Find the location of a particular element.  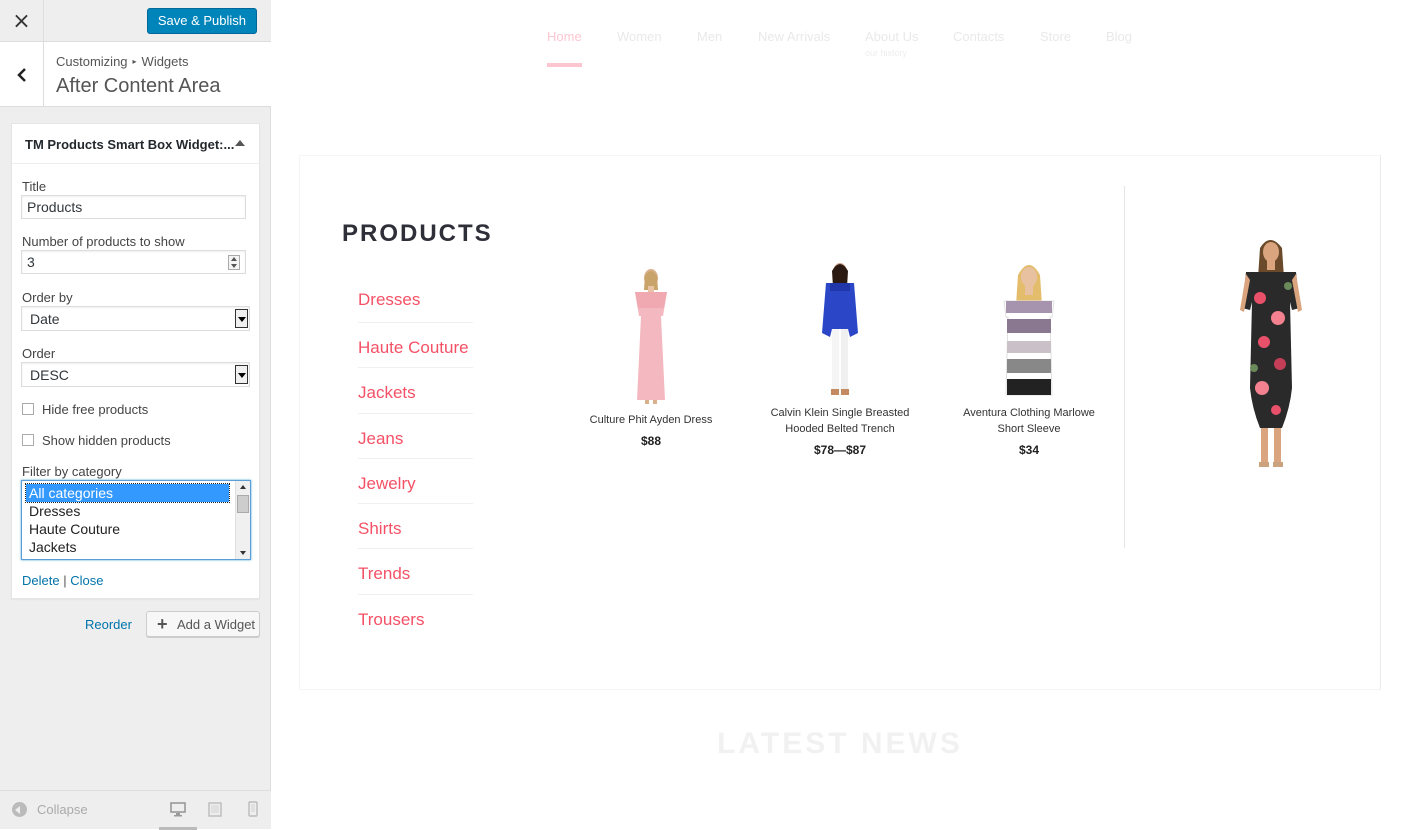

breadcrumb: Customizing ▸ Widgets is located at coordinates (122, 61).